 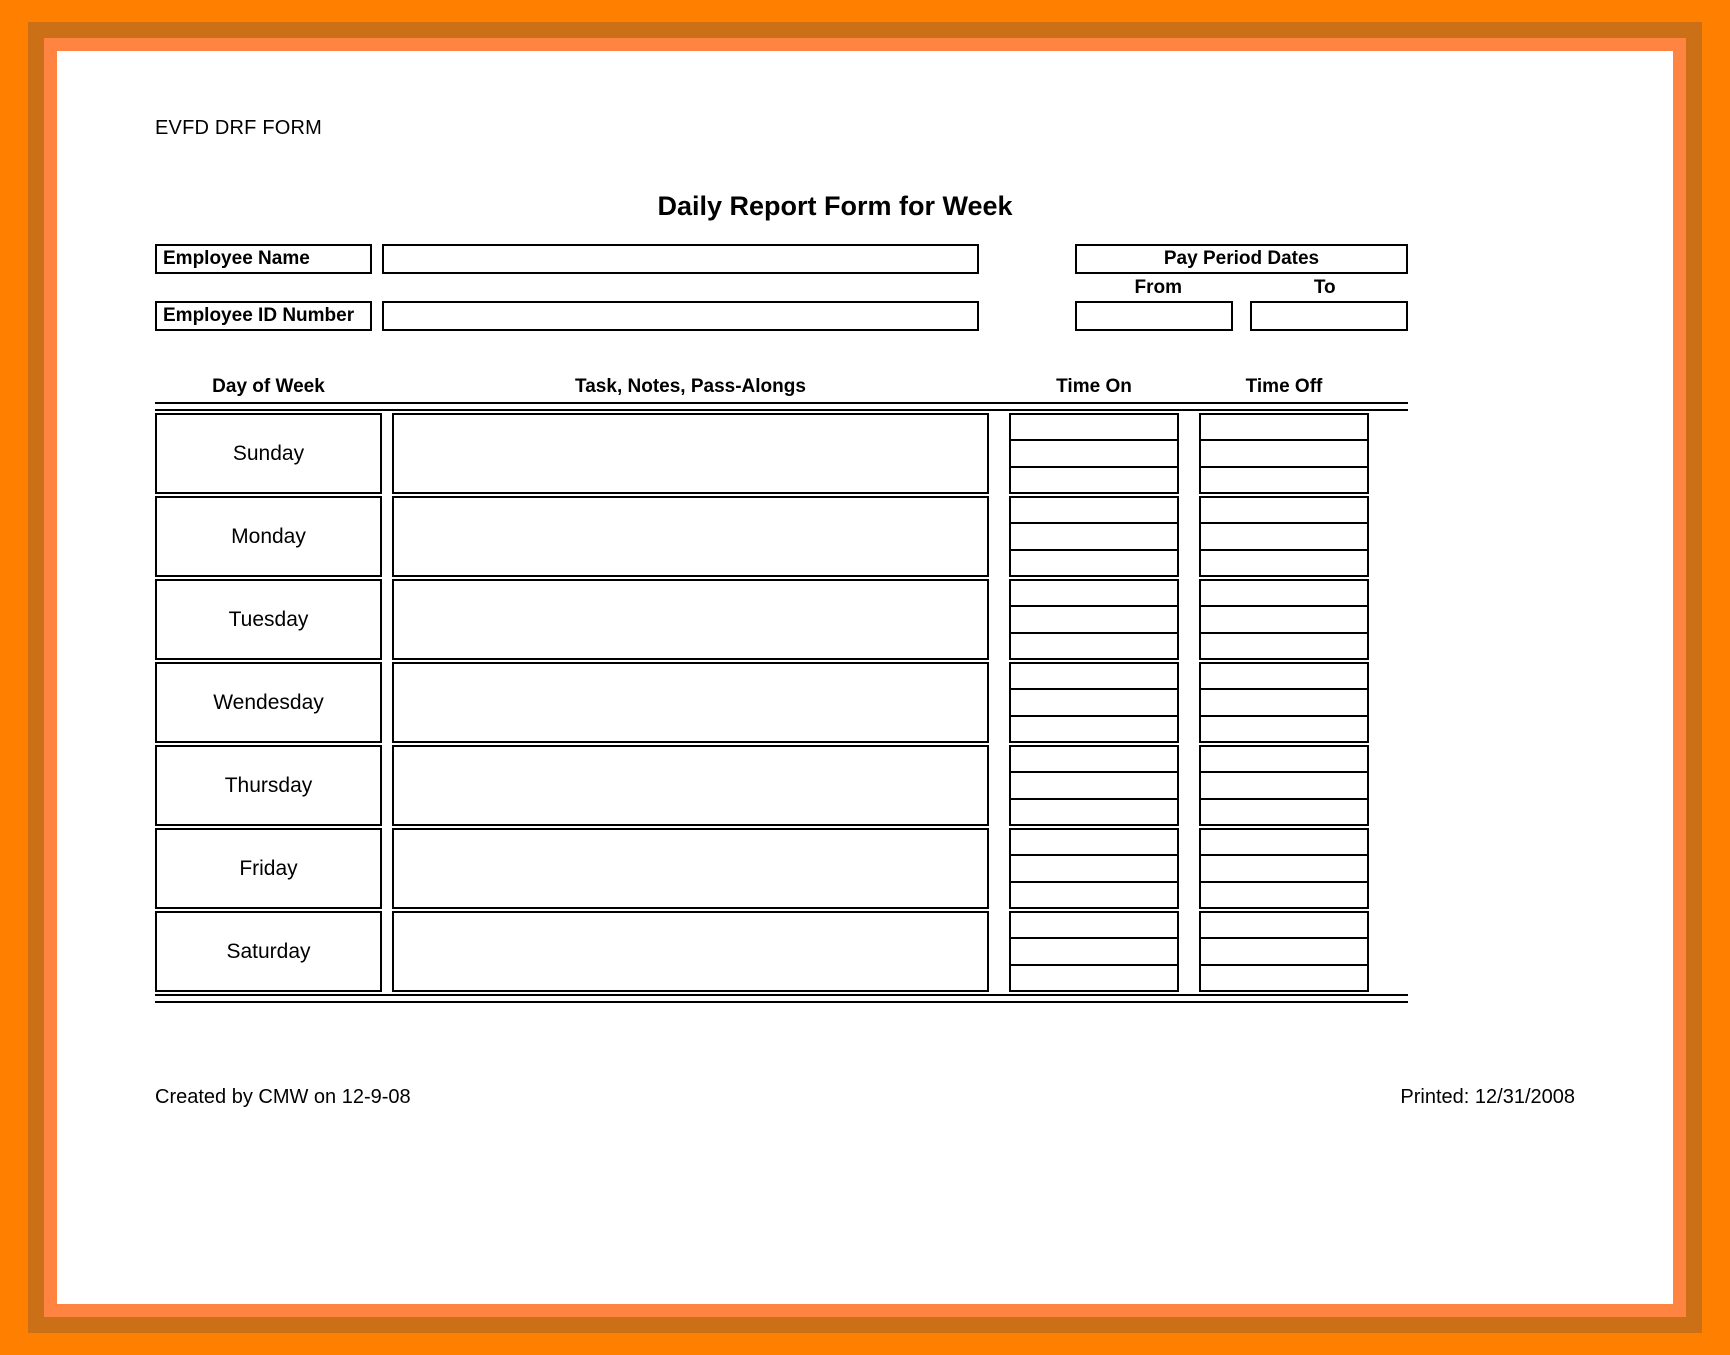 I want to click on column-header-task: Task, Notes, Pass-Alongs, so click(x=690, y=386).